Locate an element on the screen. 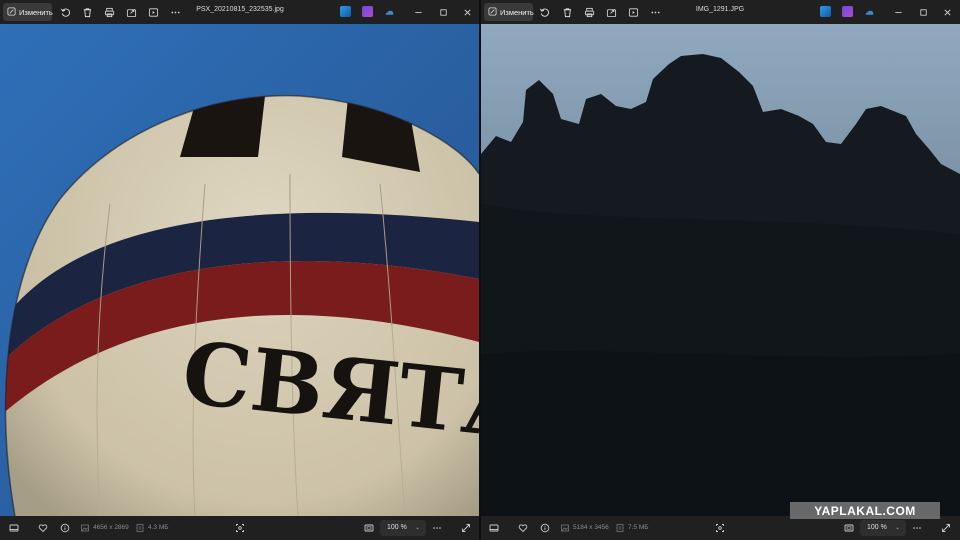 This screenshot has height=540, width=960. file-name: IMG_1291.JPG is located at coordinates (720, 9).